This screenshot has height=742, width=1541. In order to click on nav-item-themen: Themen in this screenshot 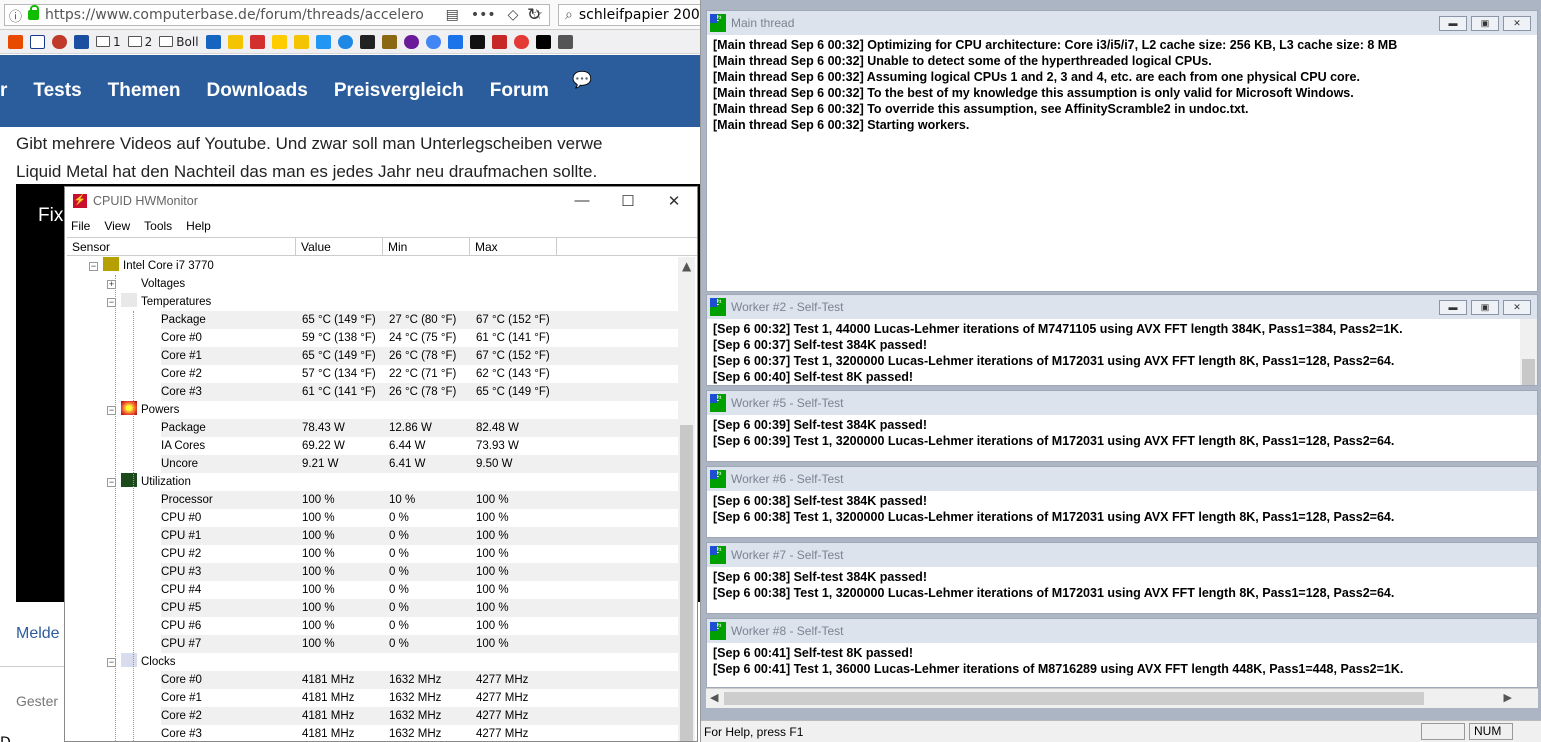, I will do `click(144, 91)`.